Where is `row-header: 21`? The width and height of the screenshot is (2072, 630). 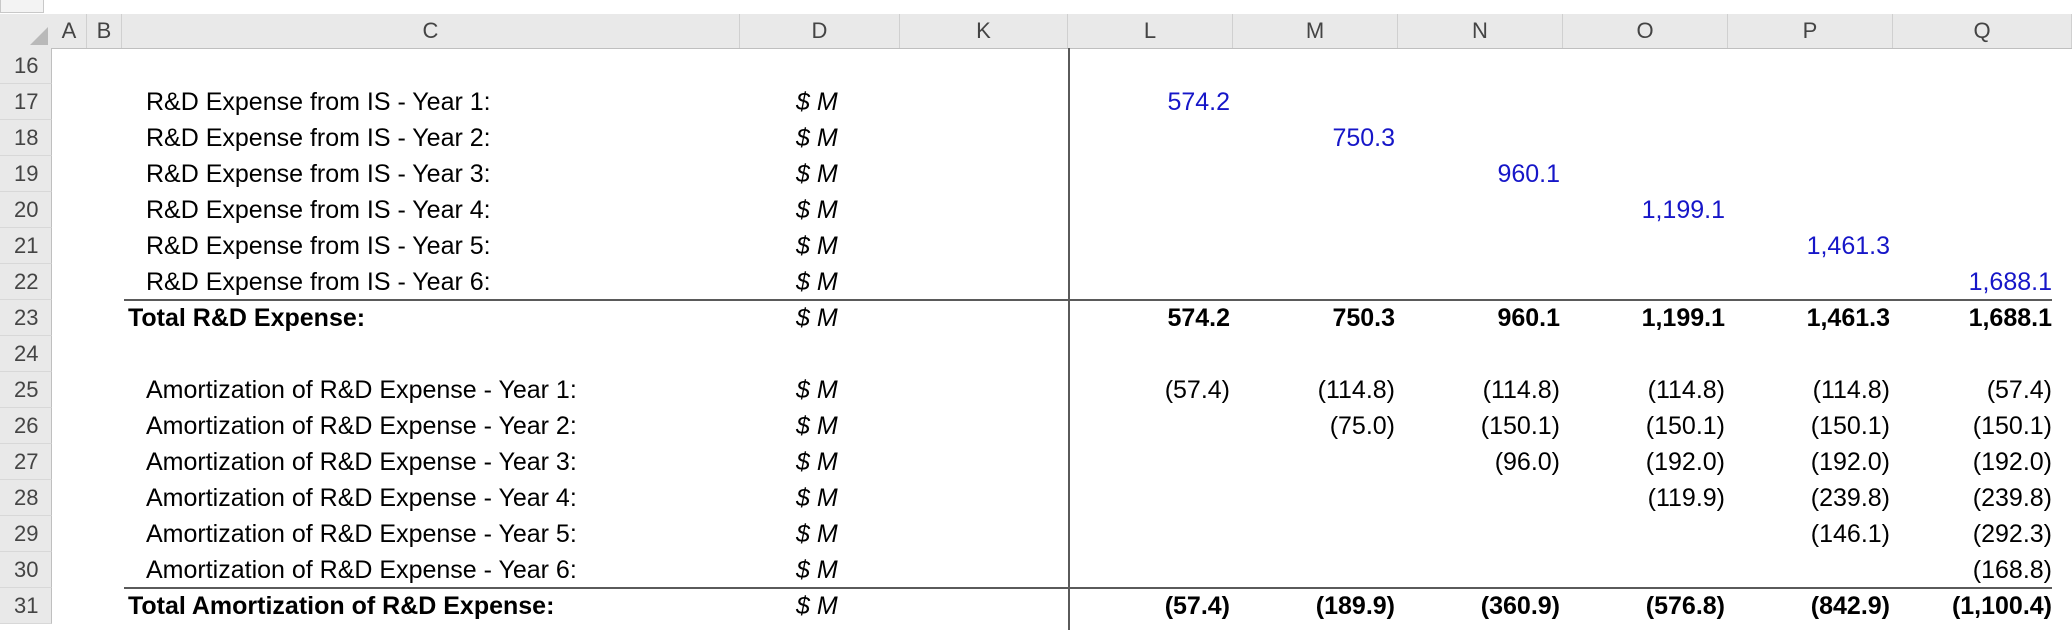 row-header: 21 is located at coordinates (26, 246).